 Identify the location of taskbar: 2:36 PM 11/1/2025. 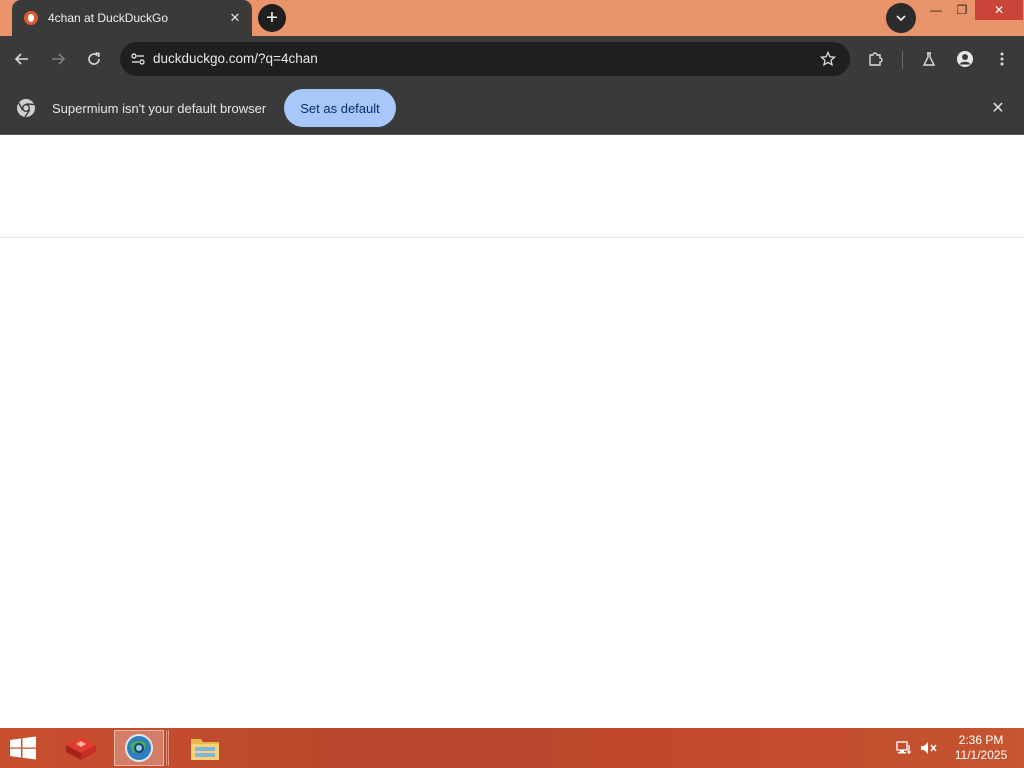
(512, 748).